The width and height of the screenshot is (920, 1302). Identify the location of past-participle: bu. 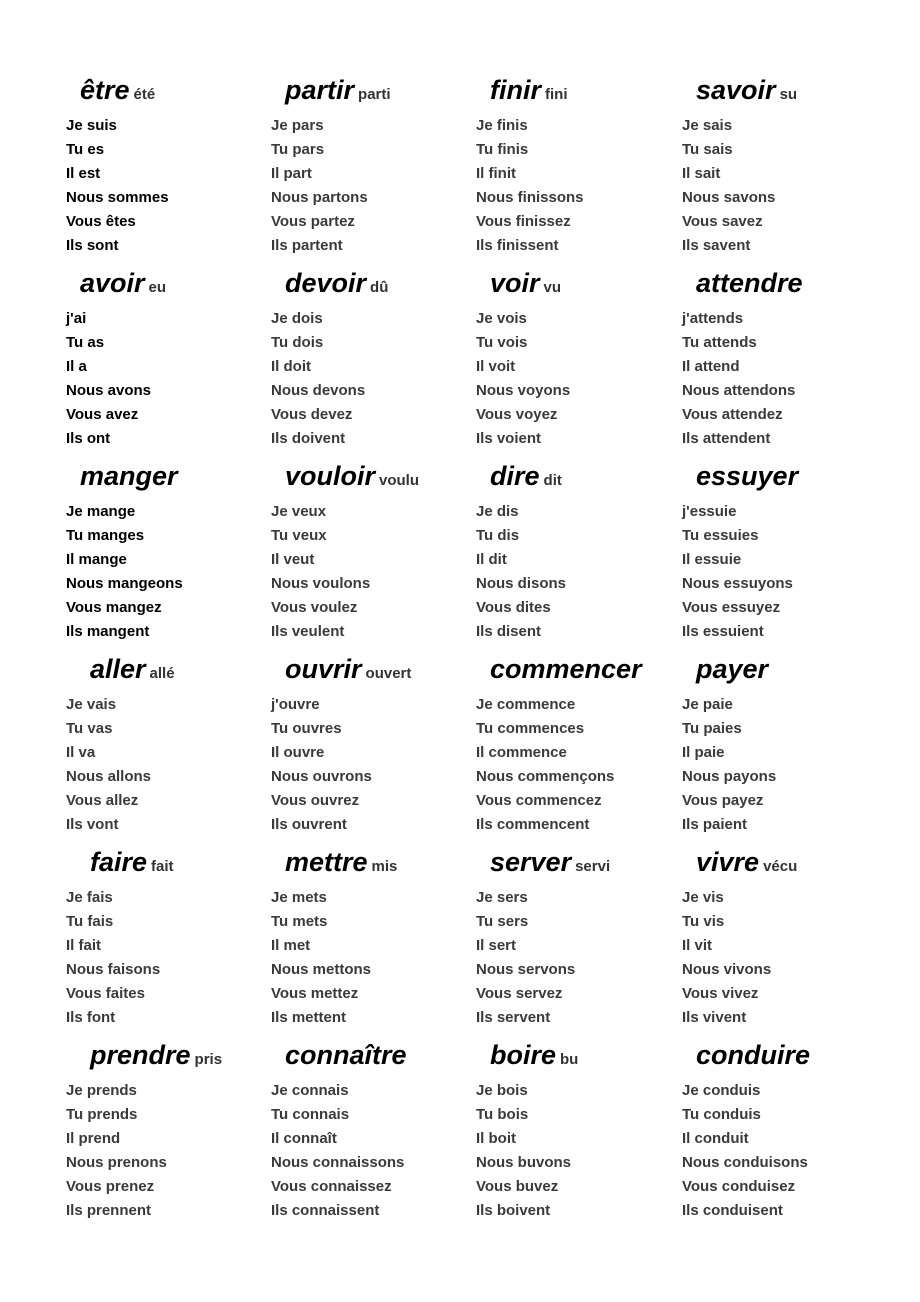
(569, 1059).